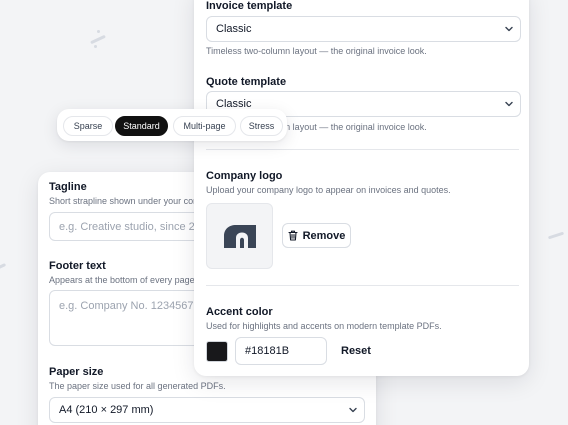 This screenshot has height=425, width=568. Describe the element at coordinates (261, 126) in the screenshot. I see `density-option-stress: Stress` at that location.